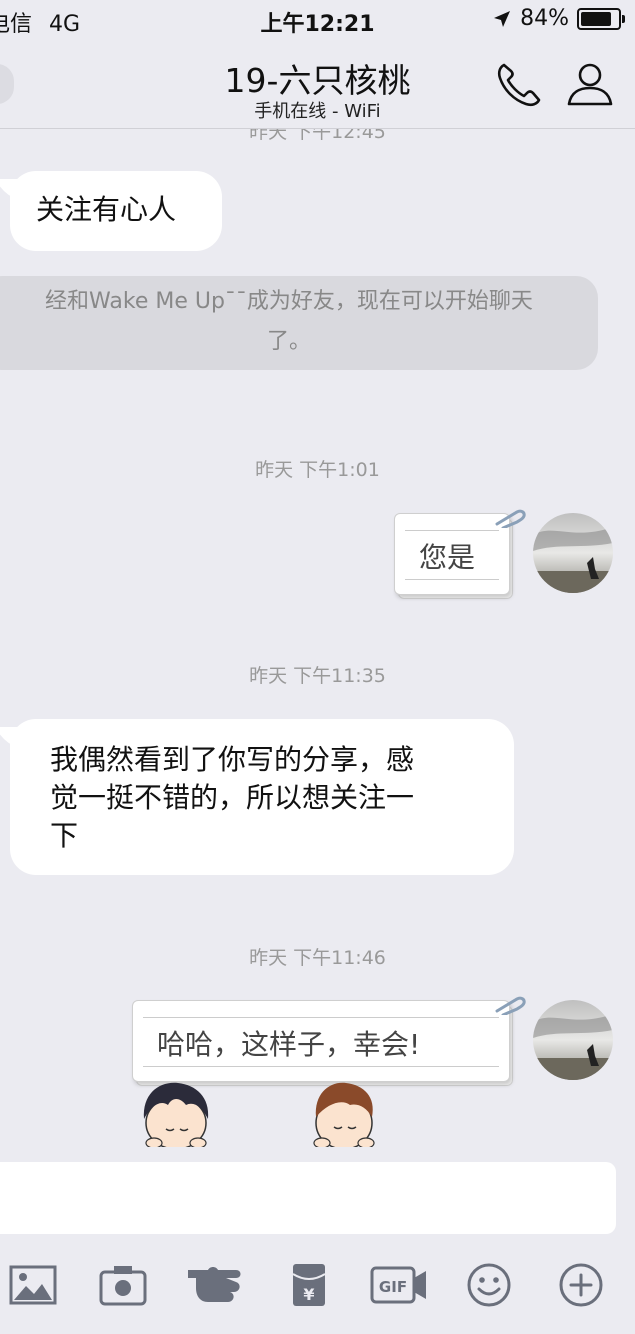 The width and height of the screenshot is (635, 1334). I want to click on message-text-line1: 我偶然看到了你写的分享，感, so click(232, 759).